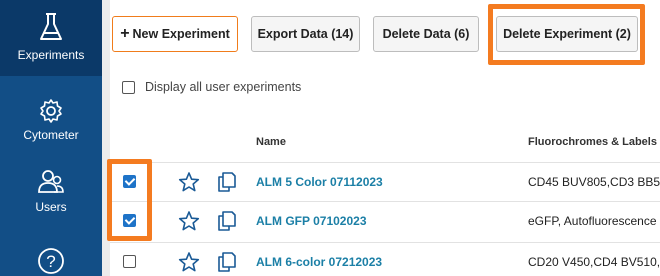 This screenshot has width=660, height=276. I want to click on sidebar-item-label: Cytometer, so click(51, 135).